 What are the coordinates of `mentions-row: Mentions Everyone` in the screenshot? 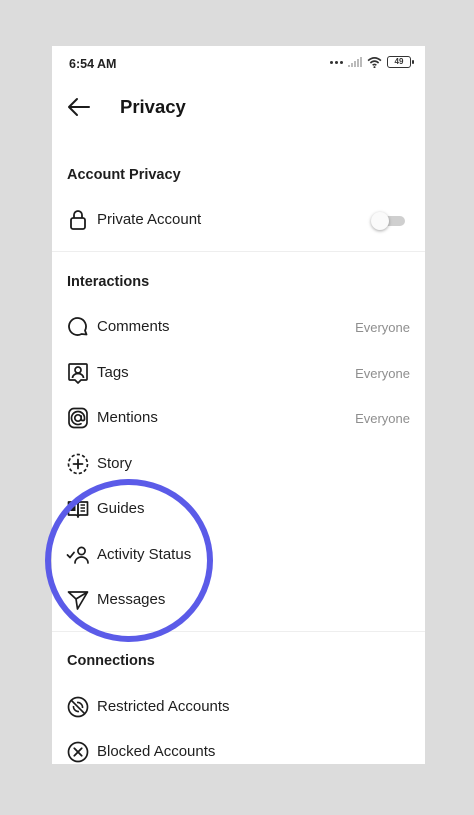 It's located at (238, 418).